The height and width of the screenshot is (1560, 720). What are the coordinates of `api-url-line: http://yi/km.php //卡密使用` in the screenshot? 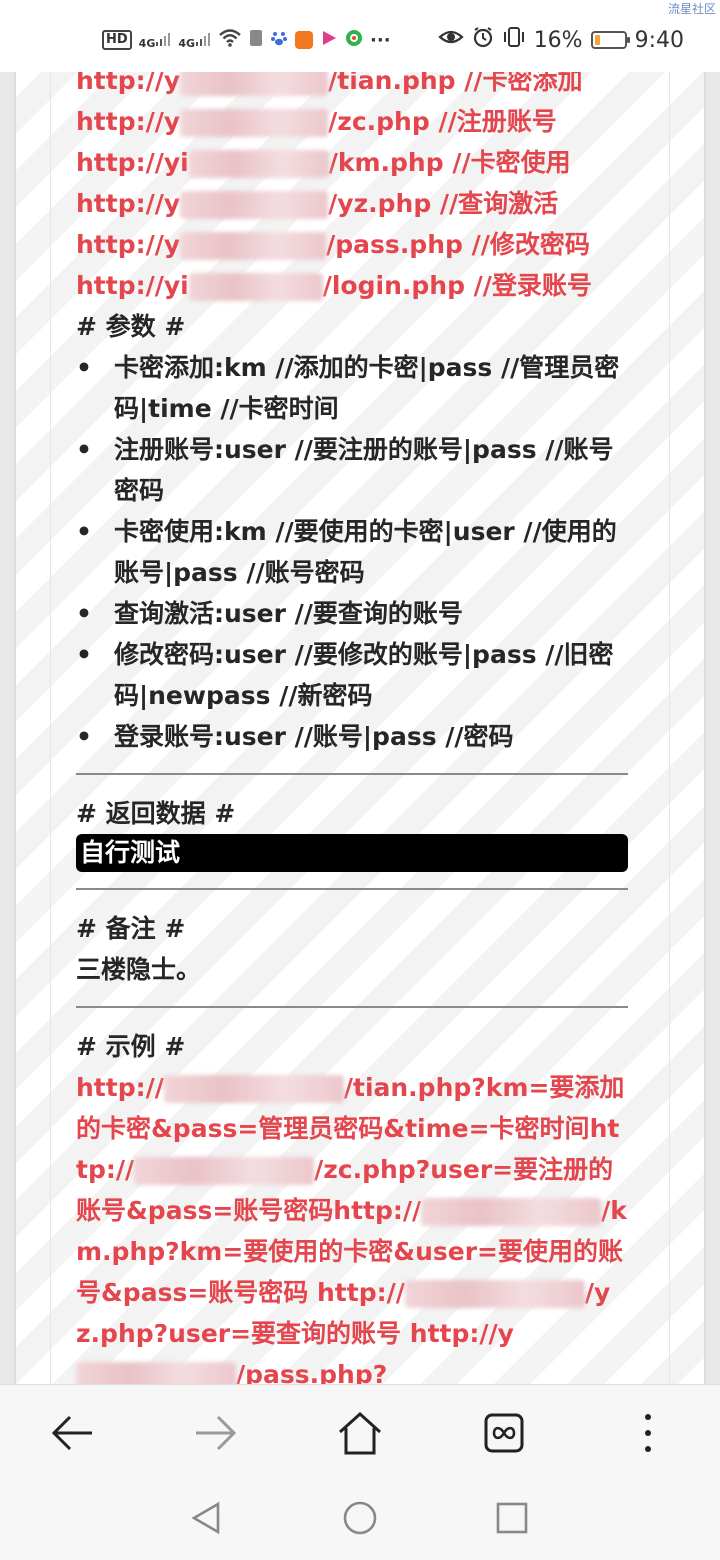 It's located at (352, 162).